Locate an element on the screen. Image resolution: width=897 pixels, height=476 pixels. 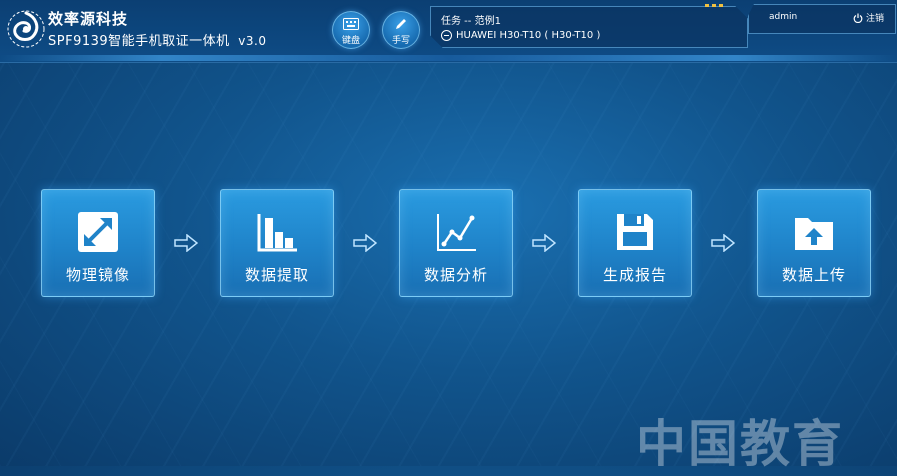
step-data-extract: 数据提取 is located at coordinates (277, 243).